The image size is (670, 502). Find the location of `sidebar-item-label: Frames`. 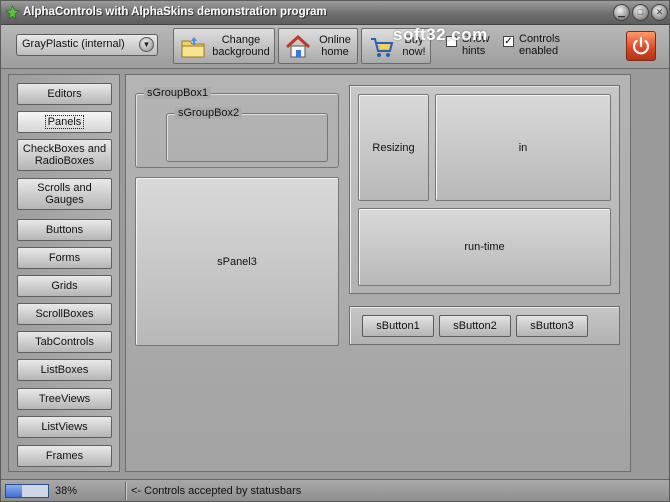

sidebar-item-label: Frames is located at coordinates (64, 456).